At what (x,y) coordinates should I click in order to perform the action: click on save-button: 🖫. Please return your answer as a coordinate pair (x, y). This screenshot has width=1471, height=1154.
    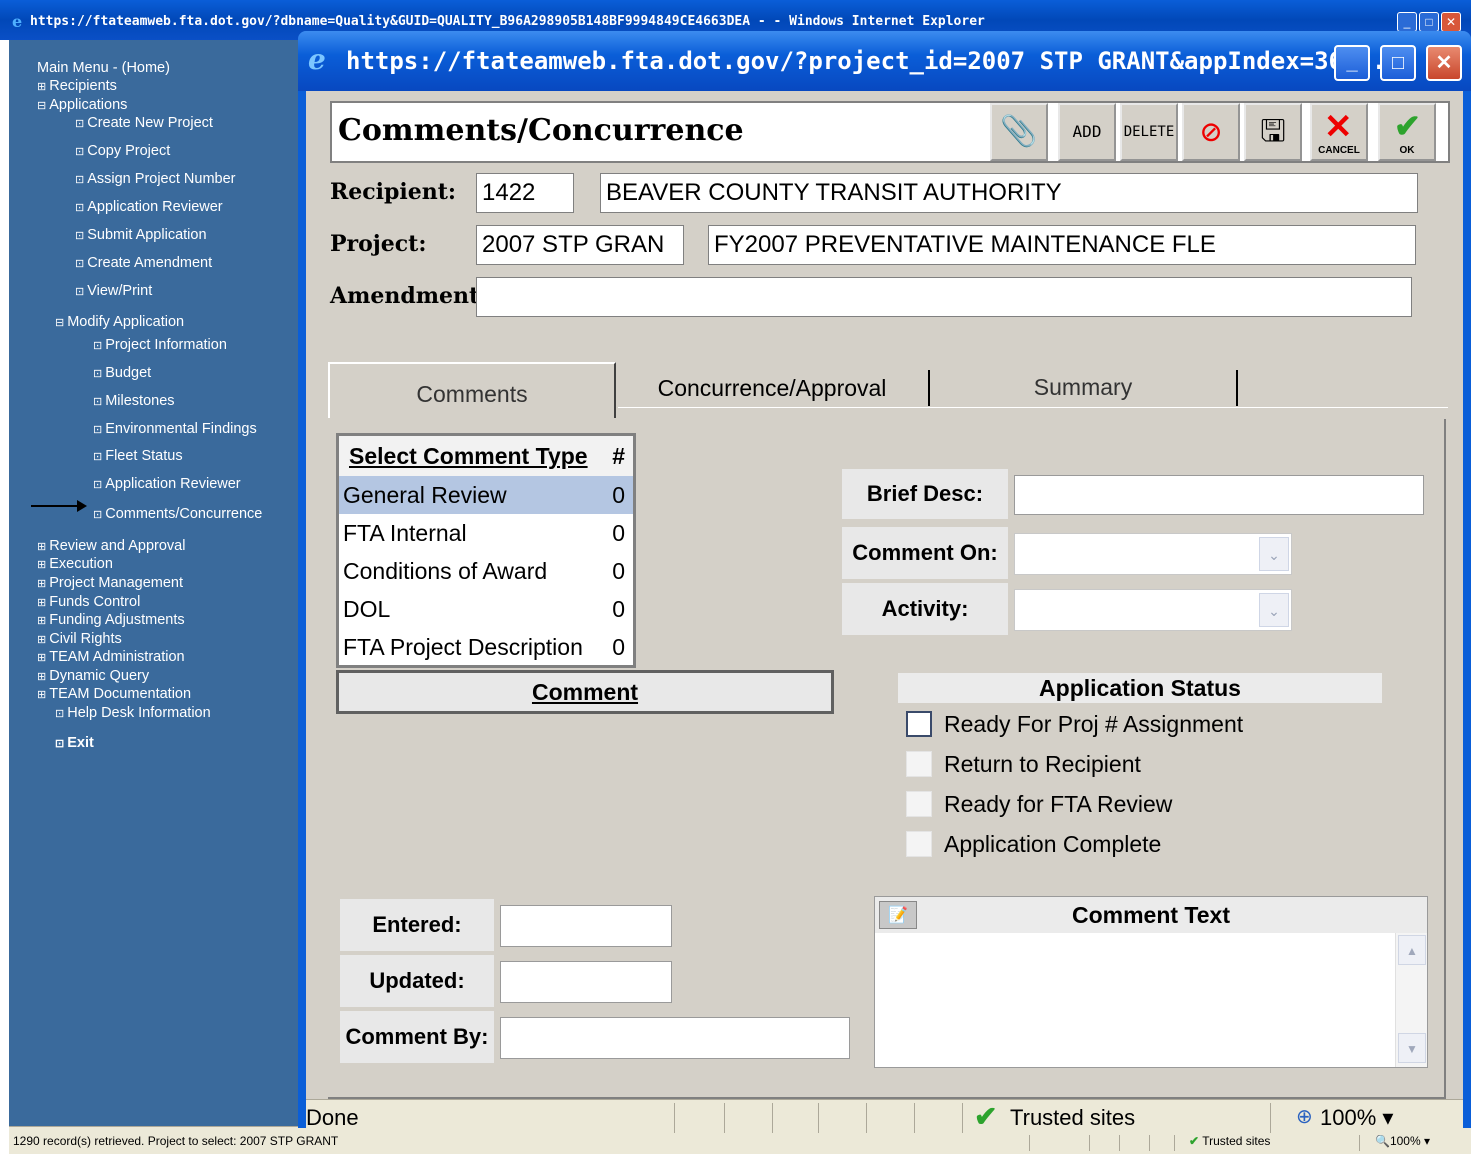
    Looking at the image, I should click on (1273, 132).